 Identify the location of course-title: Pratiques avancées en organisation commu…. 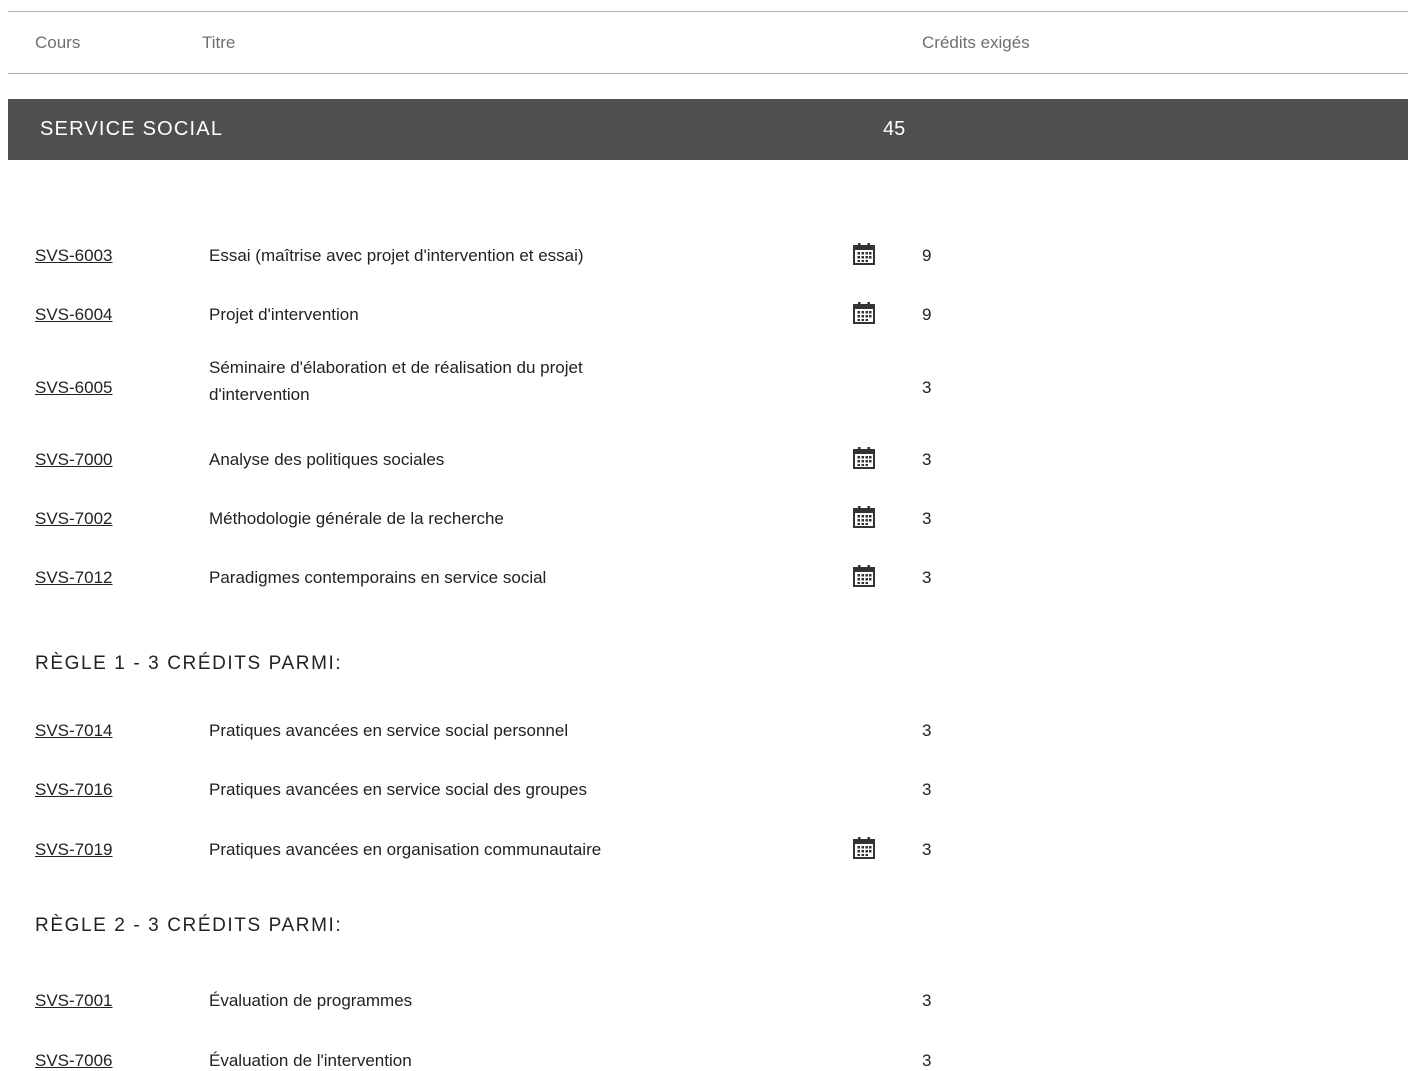
(405, 849).